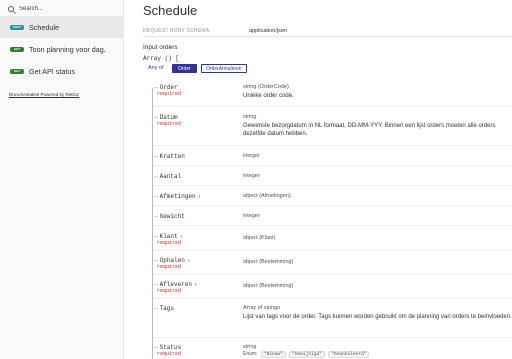  I want to click on property-name: Afmetingen, so click(177, 196).